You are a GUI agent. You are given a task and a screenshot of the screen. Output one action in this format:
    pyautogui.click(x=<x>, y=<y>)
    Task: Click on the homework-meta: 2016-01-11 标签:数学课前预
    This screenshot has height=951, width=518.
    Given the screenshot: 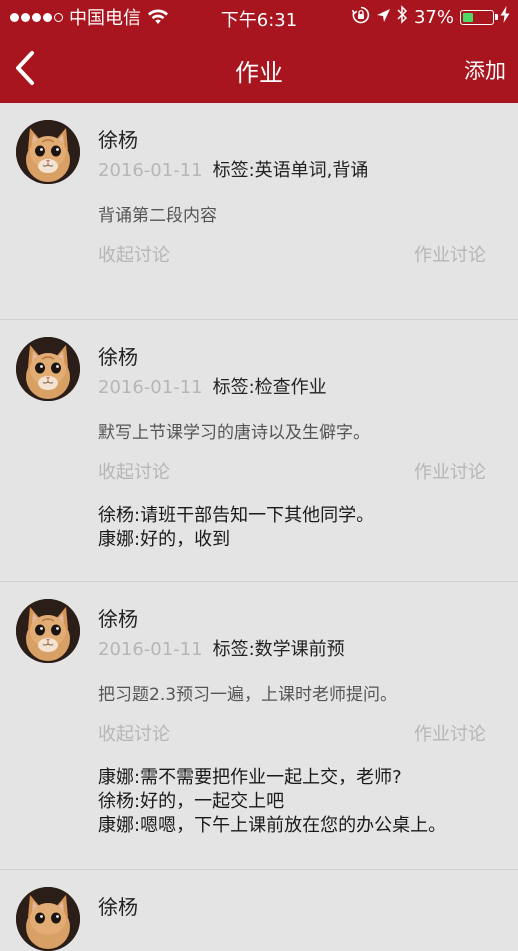 What is the action you would take?
    pyautogui.click(x=221, y=648)
    